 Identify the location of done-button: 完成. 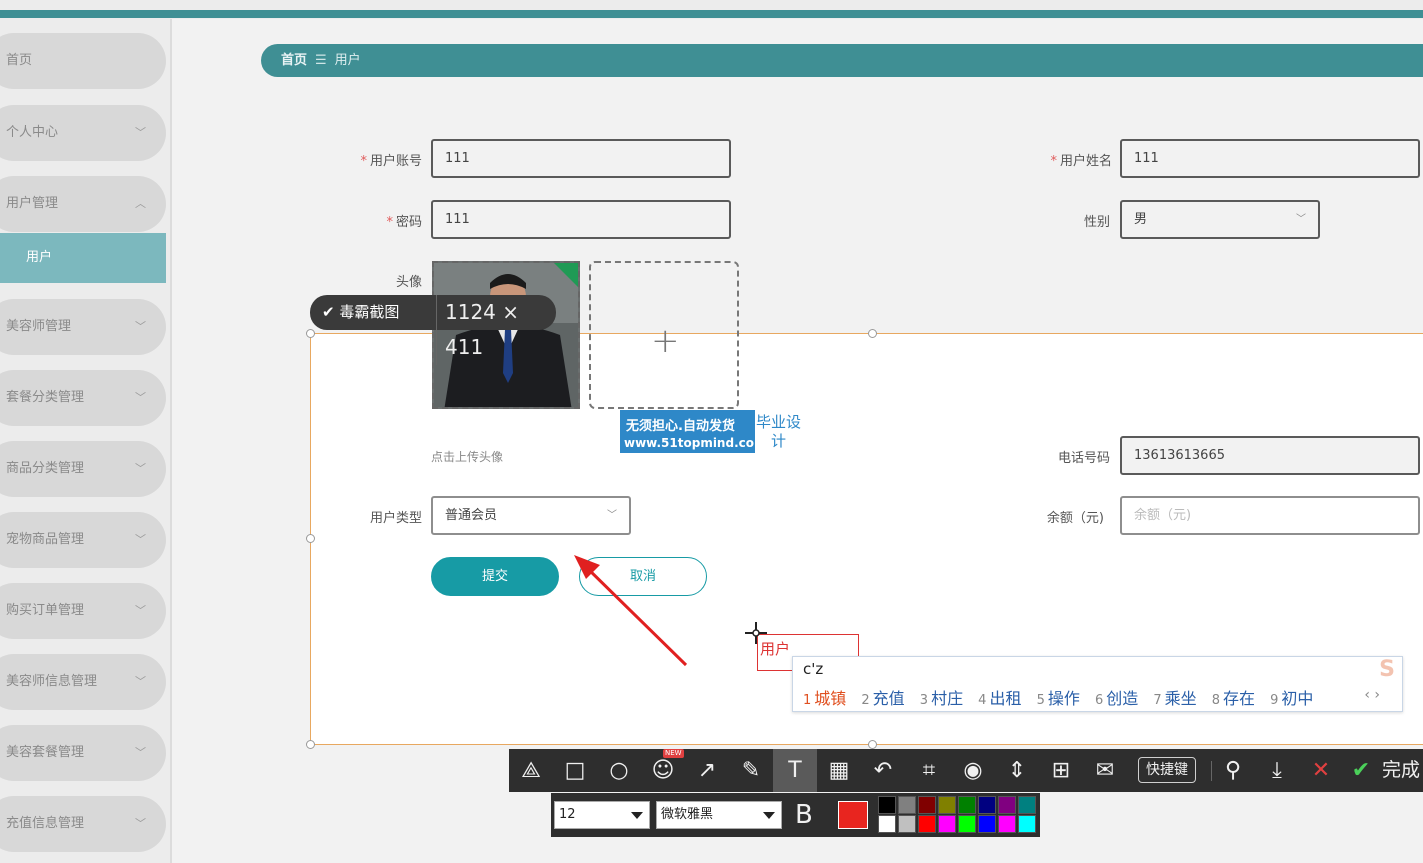
(1401, 770).